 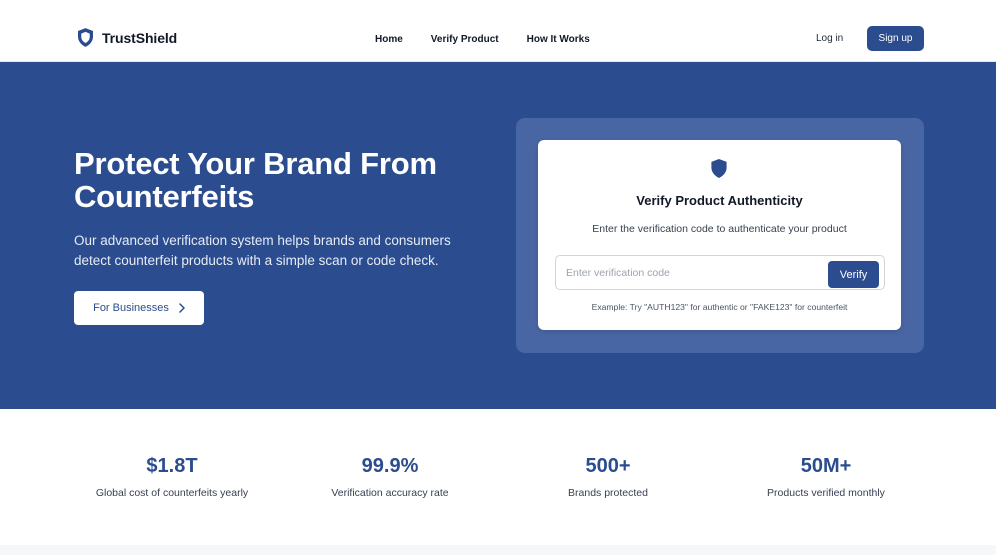 I want to click on nav-home: Home, so click(x=389, y=39).